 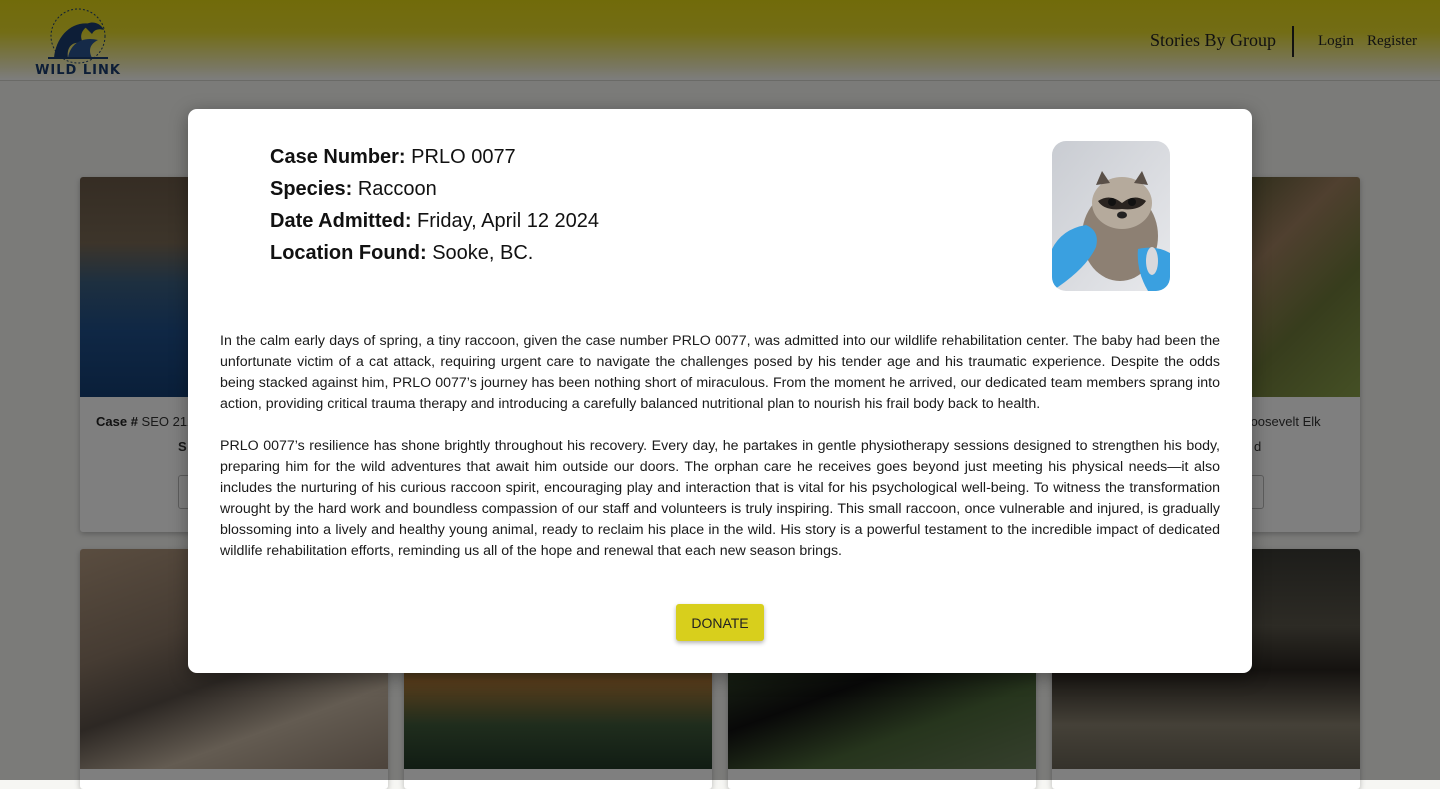 I want to click on raccoon-image, so click(x=1111, y=216).